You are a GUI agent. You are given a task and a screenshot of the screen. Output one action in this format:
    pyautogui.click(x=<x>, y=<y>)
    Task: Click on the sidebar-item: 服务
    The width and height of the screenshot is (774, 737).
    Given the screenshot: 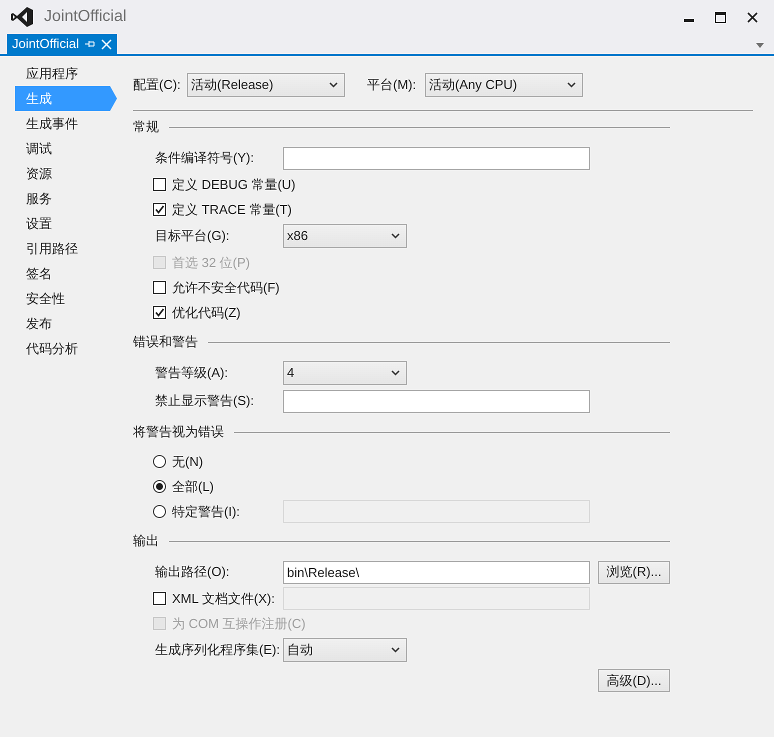 What is the action you would take?
    pyautogui.click(x=66, y=198)
    